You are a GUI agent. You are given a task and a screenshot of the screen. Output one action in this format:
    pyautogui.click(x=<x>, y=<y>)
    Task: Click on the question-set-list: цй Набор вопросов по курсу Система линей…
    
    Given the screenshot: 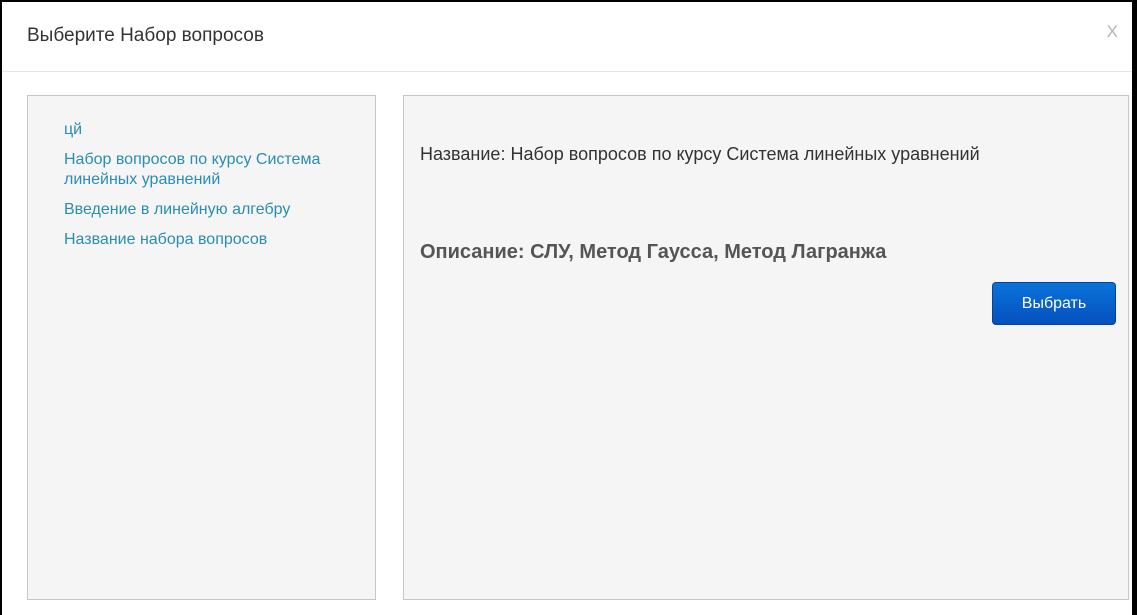 What is the action you would take?
    pyautogui.click(x=194, y=190)
    